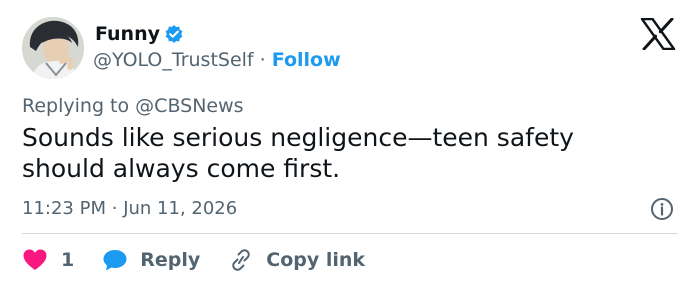  Describe the element at coordinates (316, 260) in the screenshot. I see `copy-link-label: Copy link` at that location.